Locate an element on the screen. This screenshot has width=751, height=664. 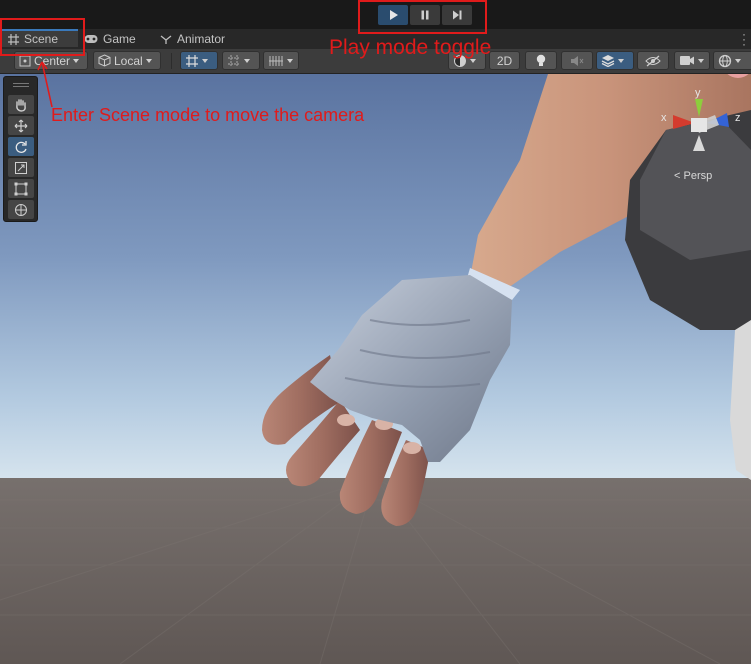
annotation-arrow is located at coordinates (45, 84).